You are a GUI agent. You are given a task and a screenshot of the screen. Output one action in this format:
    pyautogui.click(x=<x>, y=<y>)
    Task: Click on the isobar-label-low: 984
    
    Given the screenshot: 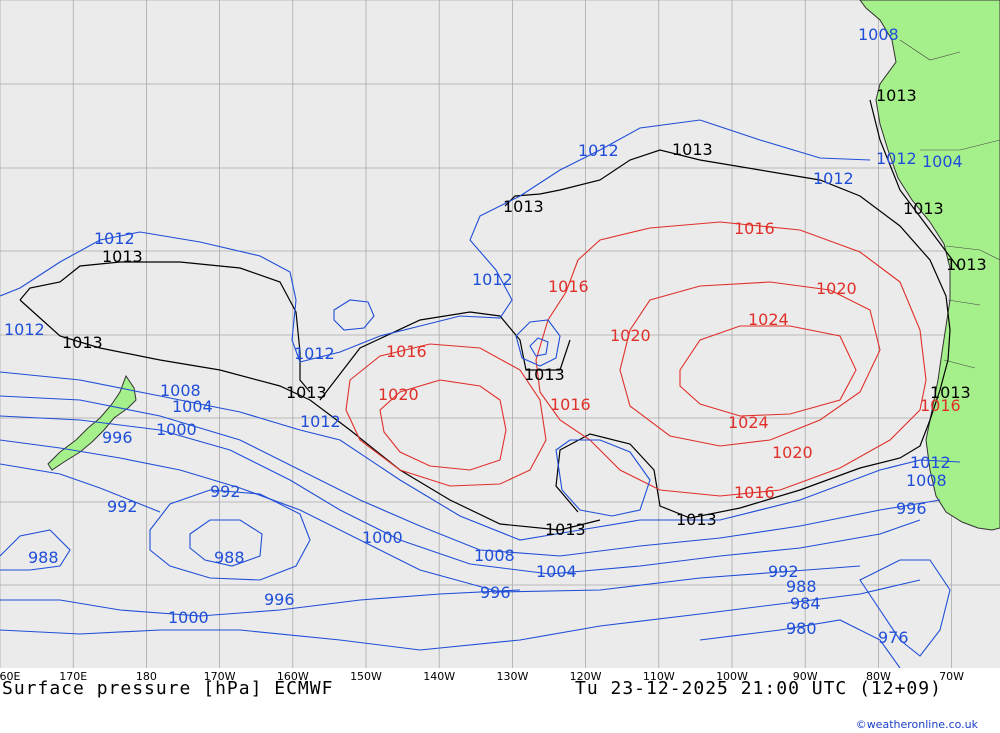 What is the action you would take?
    pyautogui.click(x=805, y=603)
    